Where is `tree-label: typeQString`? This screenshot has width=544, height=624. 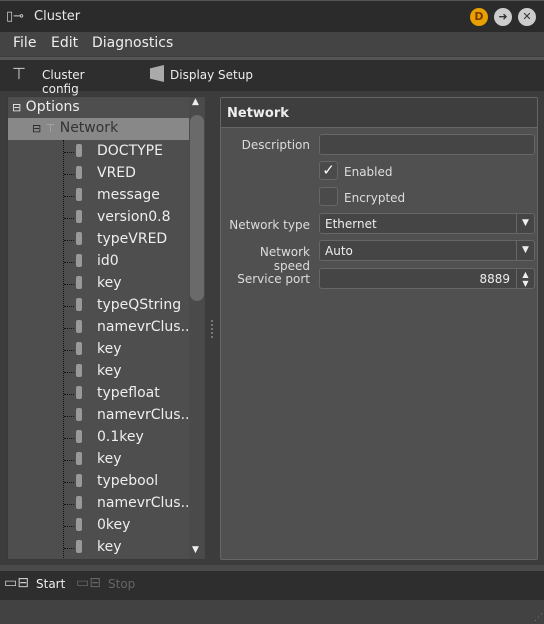
tree-label: typeQString is located at coordinates (139, 305).